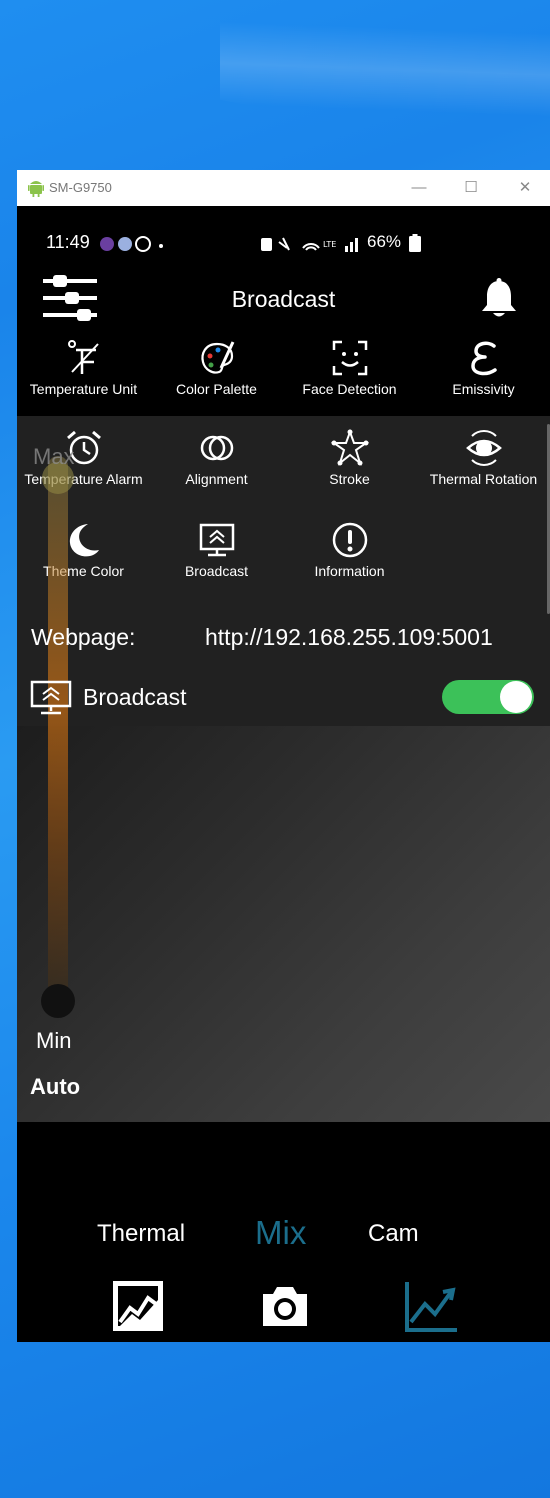  I want to click on min-label: Min, so click(54, 1040).